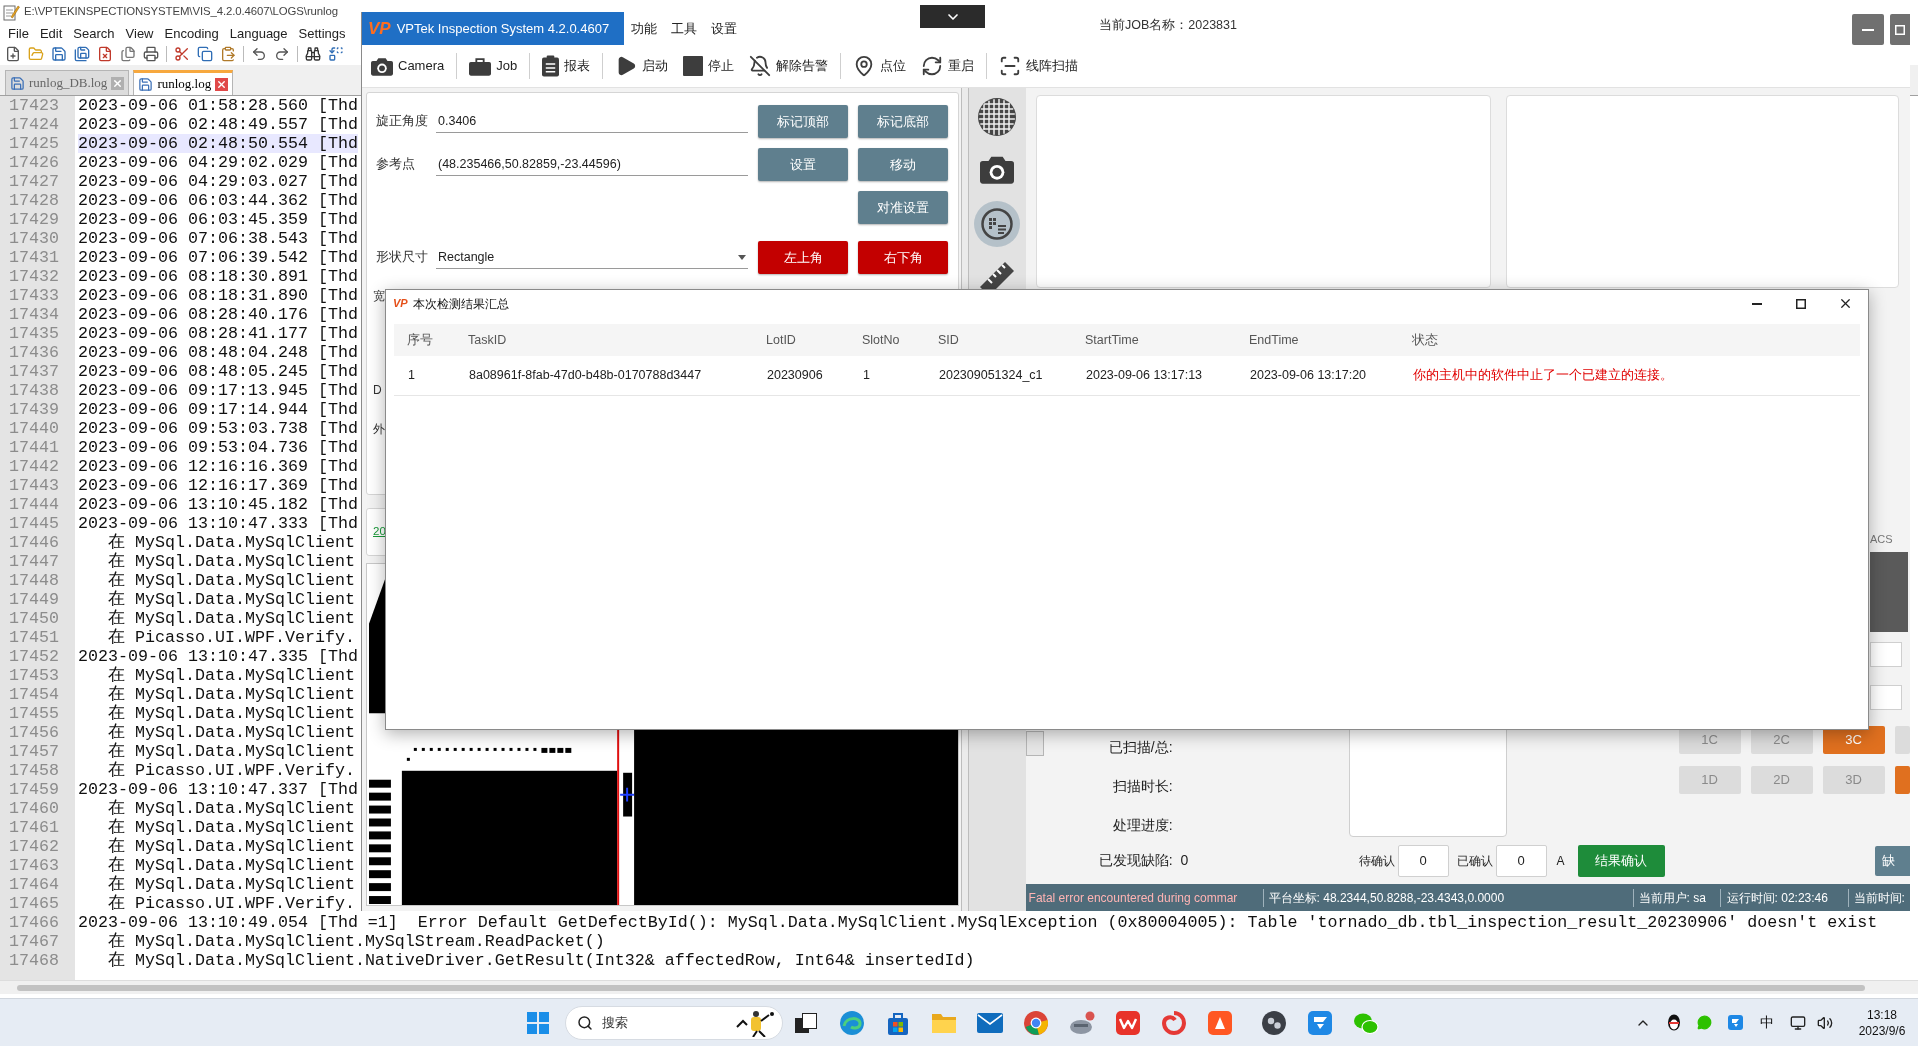  What do you see at coordinates (1825, 1022) in the screenshot?
I see `volume-icon` at bounding box center [1825, 1022].